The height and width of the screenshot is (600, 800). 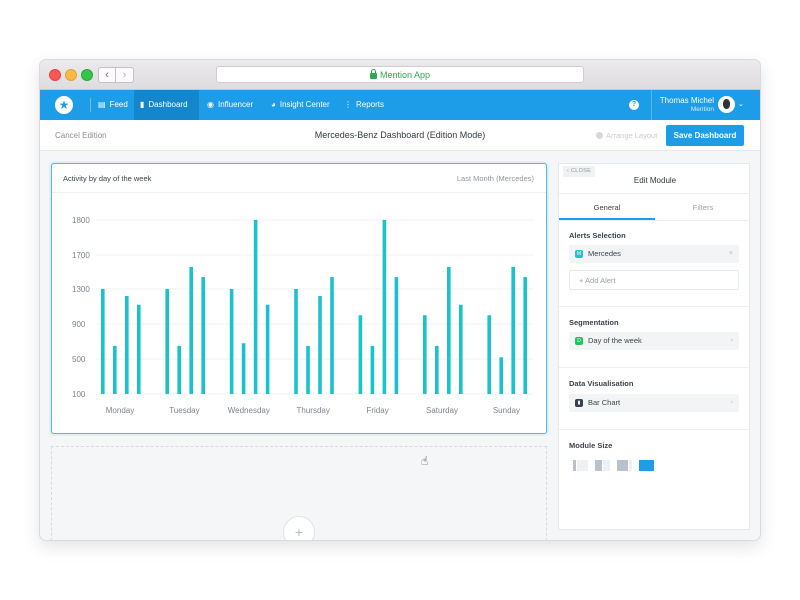 I want to click on y-tick-label: 500, so click(x=79, y=359).